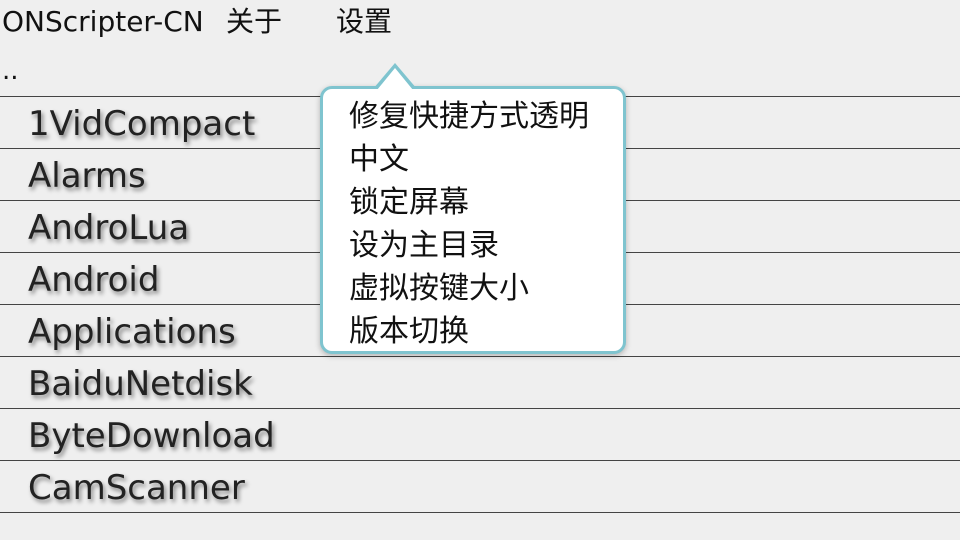 This screenshot has height=540, width=960. What do you see at coordinates (480, 24) in the screenshot?
I see `top-menu-bar: ONScripter-CN 关于 设置` at bounding box center [480, 24].